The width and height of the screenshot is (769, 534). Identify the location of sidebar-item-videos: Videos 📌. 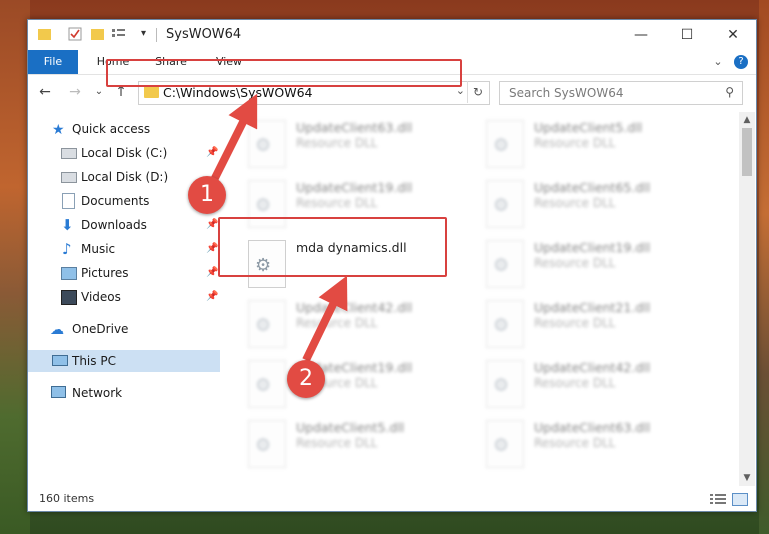
(124, 297).